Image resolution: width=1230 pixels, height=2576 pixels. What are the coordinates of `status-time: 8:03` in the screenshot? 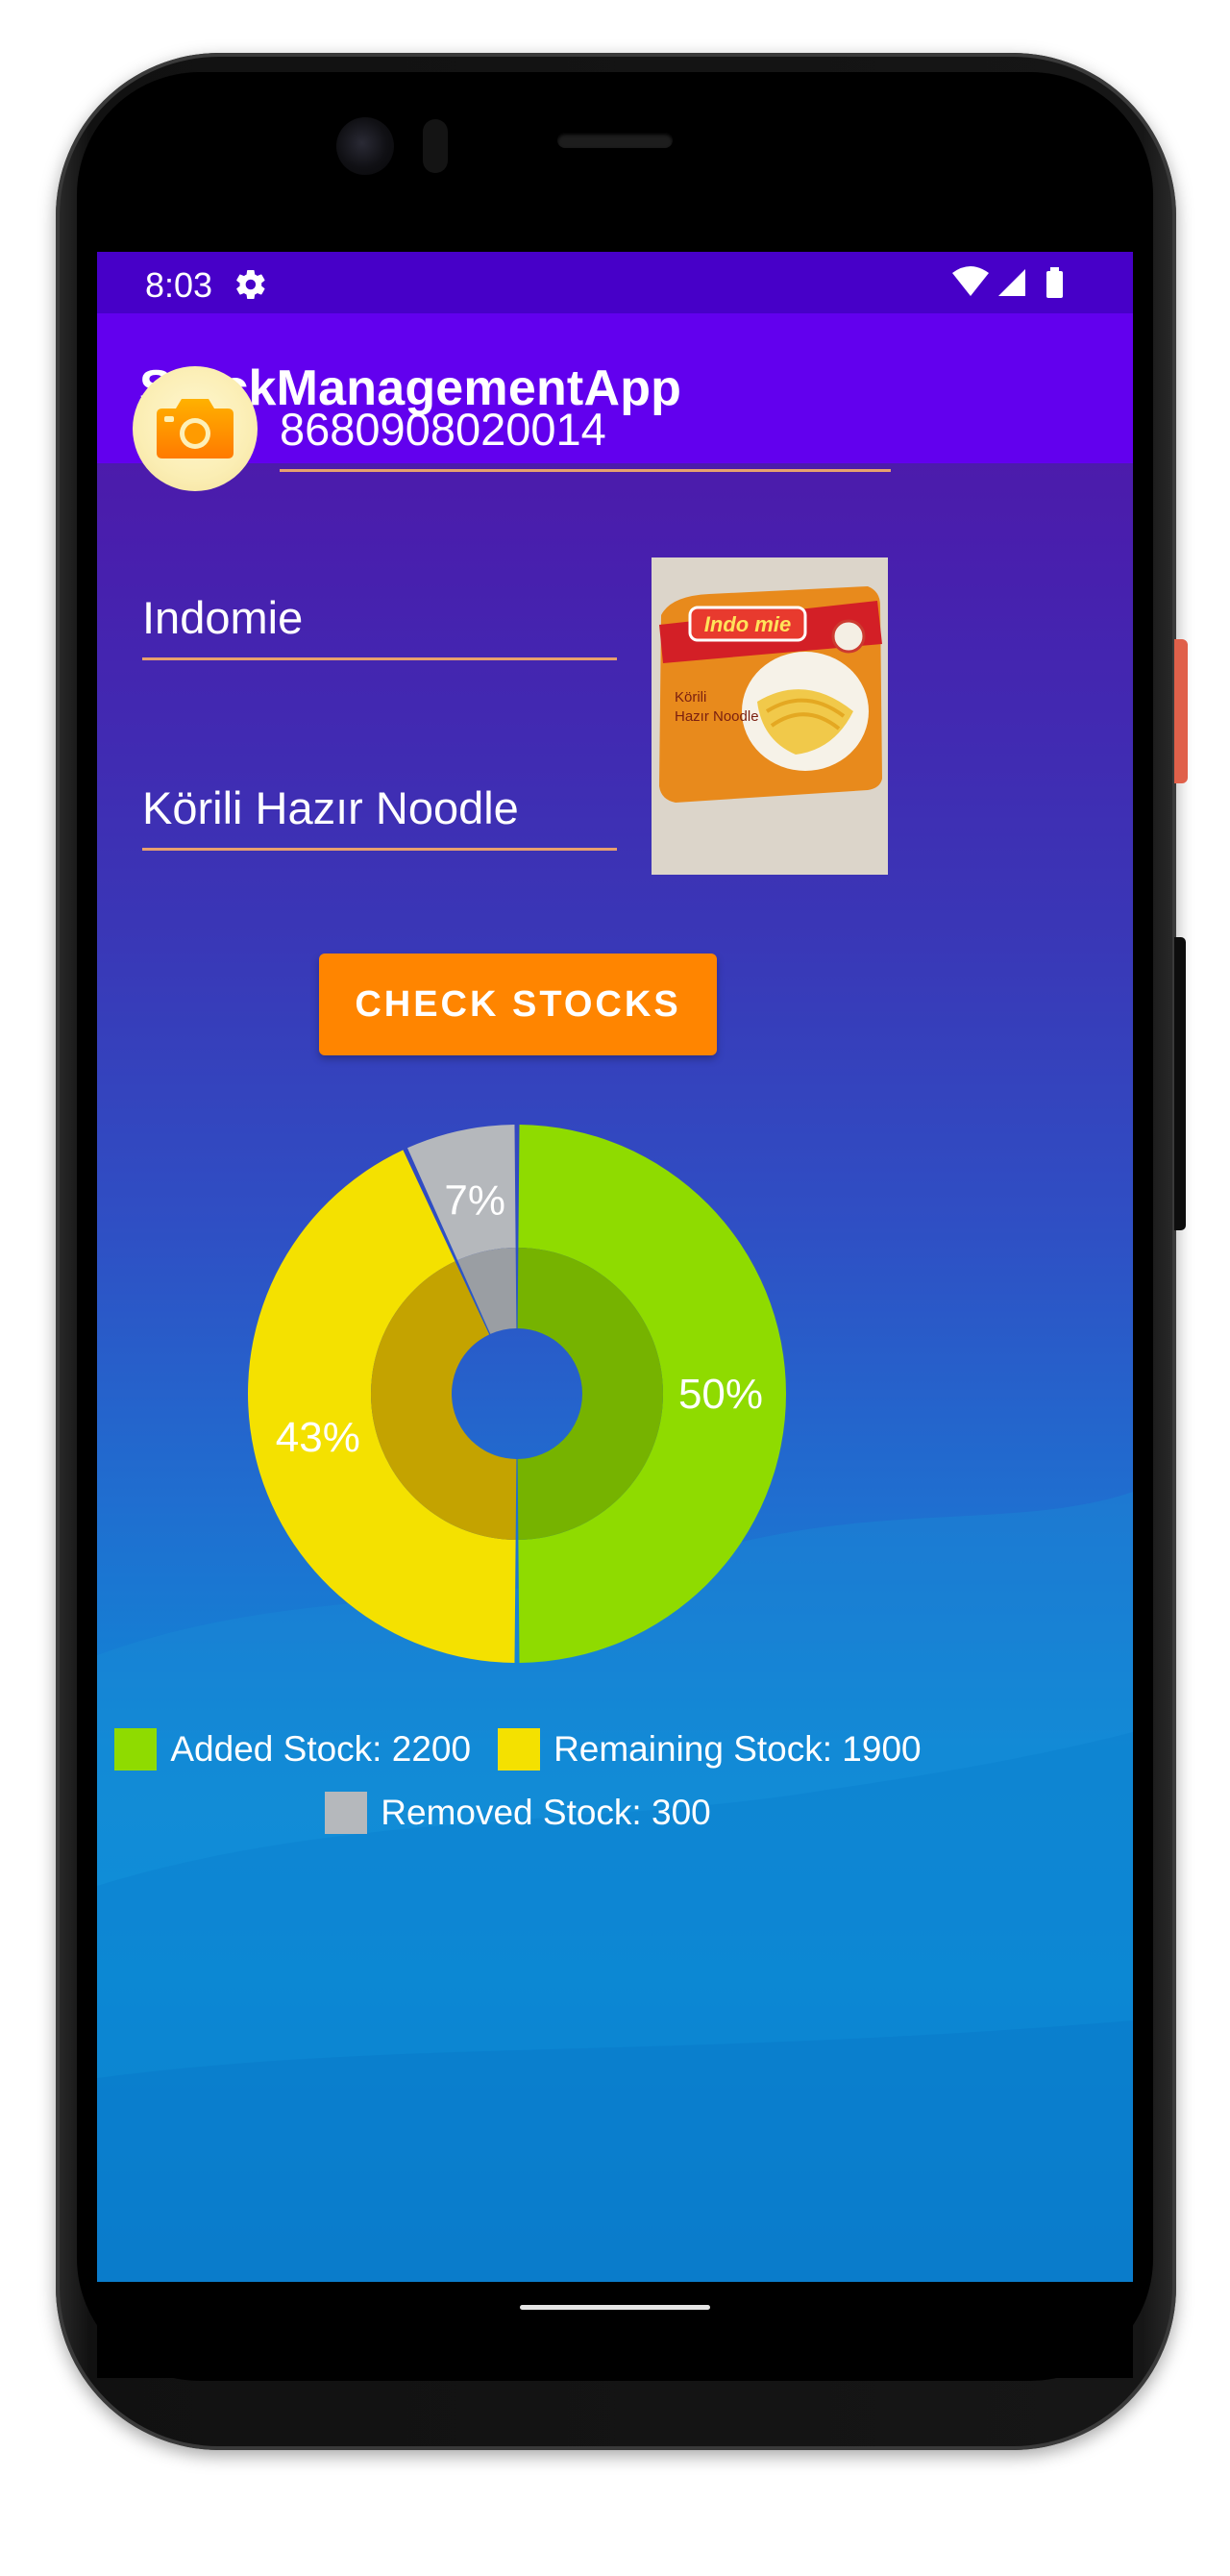 It's located at (179, 285).